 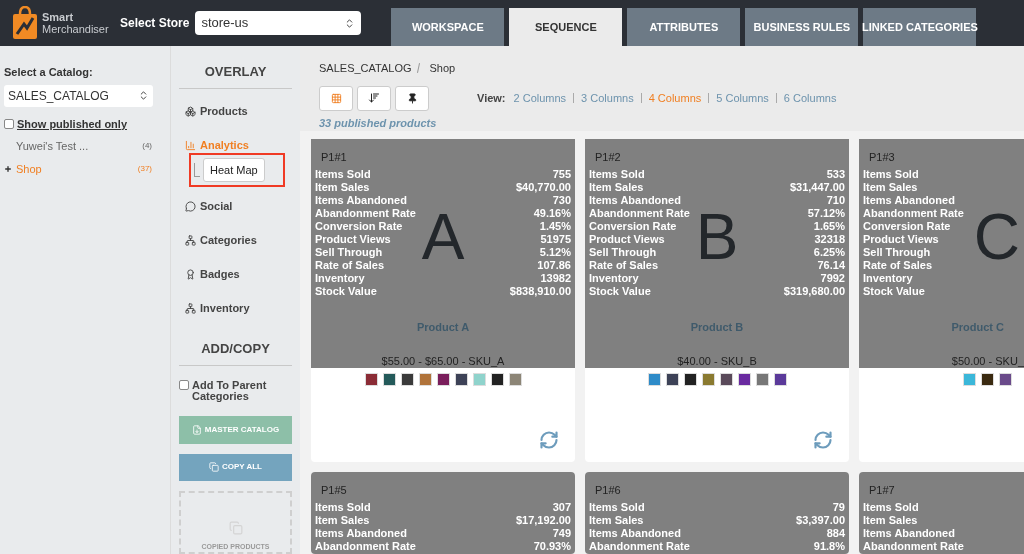 I want to click on metric-value: 7992, so click(x=832, y=278).